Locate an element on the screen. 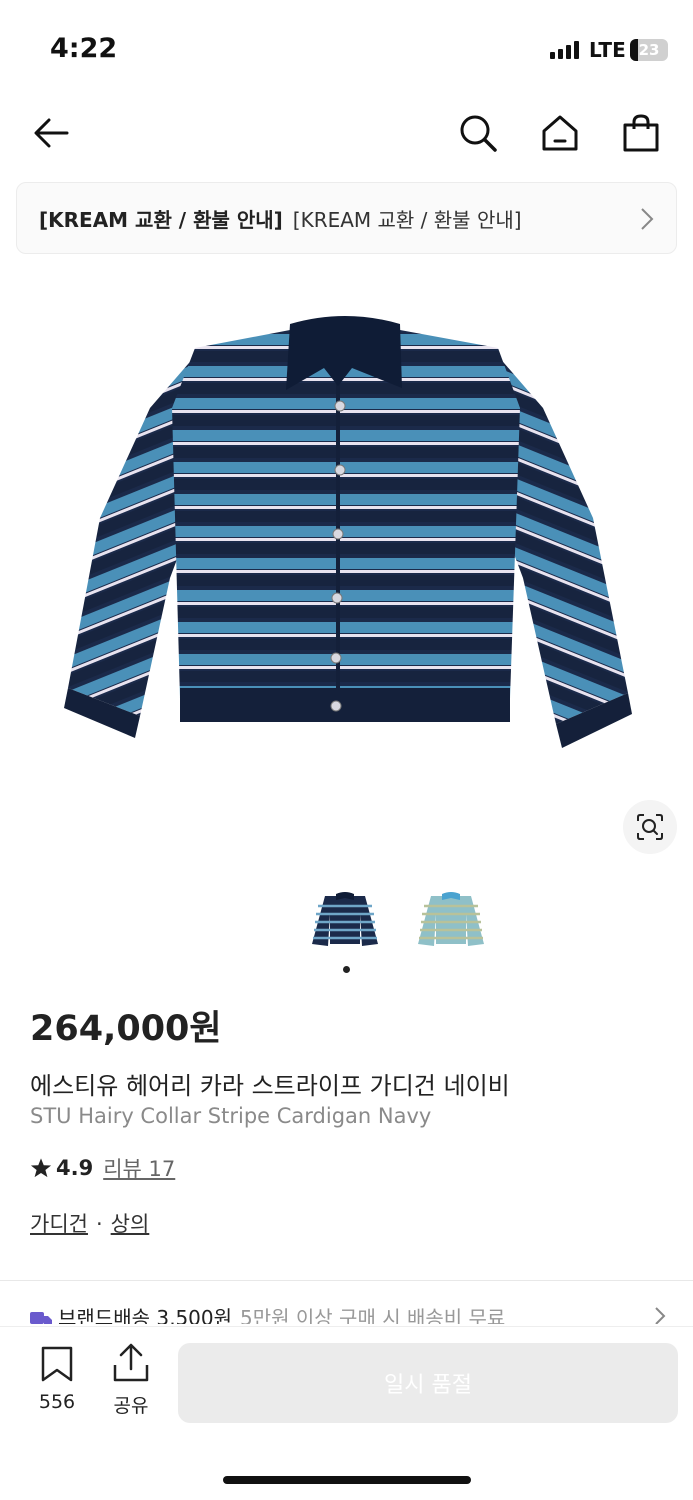  shopping-bag-button is located at coordinates (641, 133).